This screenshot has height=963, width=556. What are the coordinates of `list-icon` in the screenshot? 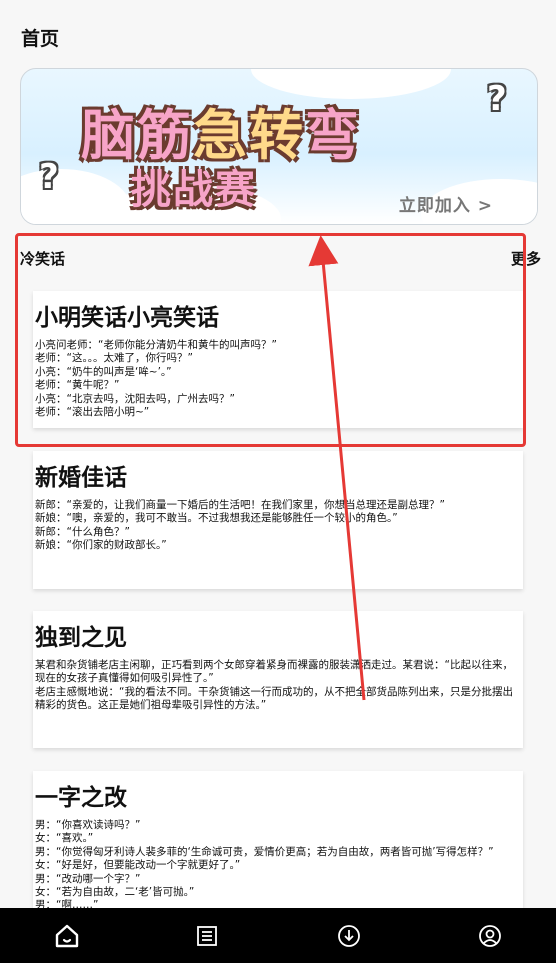 It's located at (207, 936).